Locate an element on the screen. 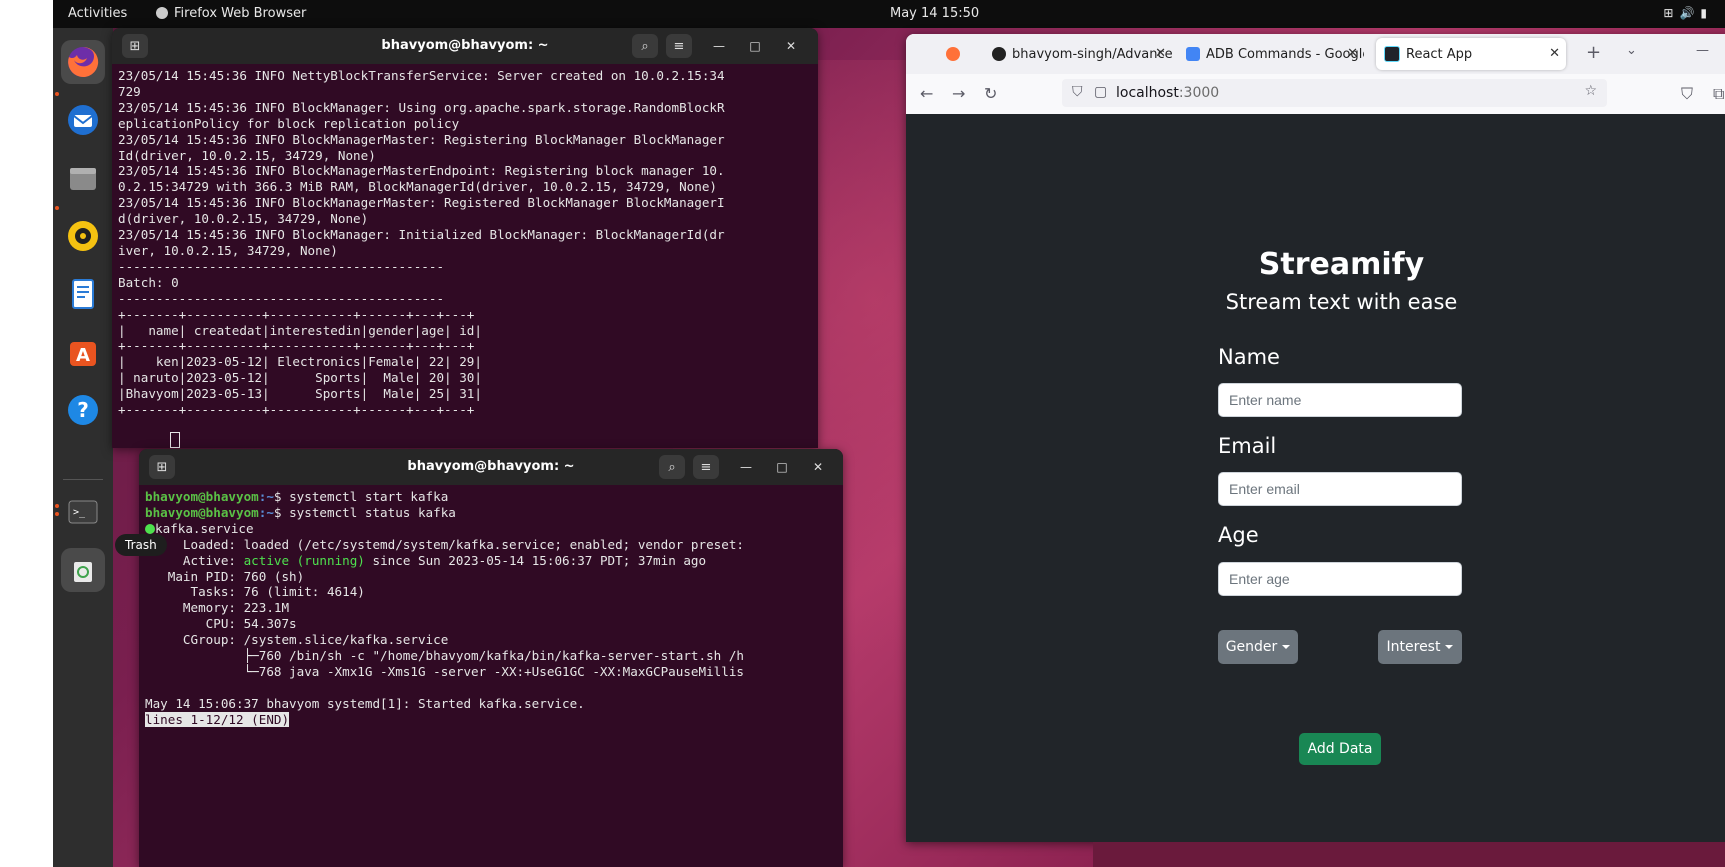  files-icon is located at coordinates (83, 178).